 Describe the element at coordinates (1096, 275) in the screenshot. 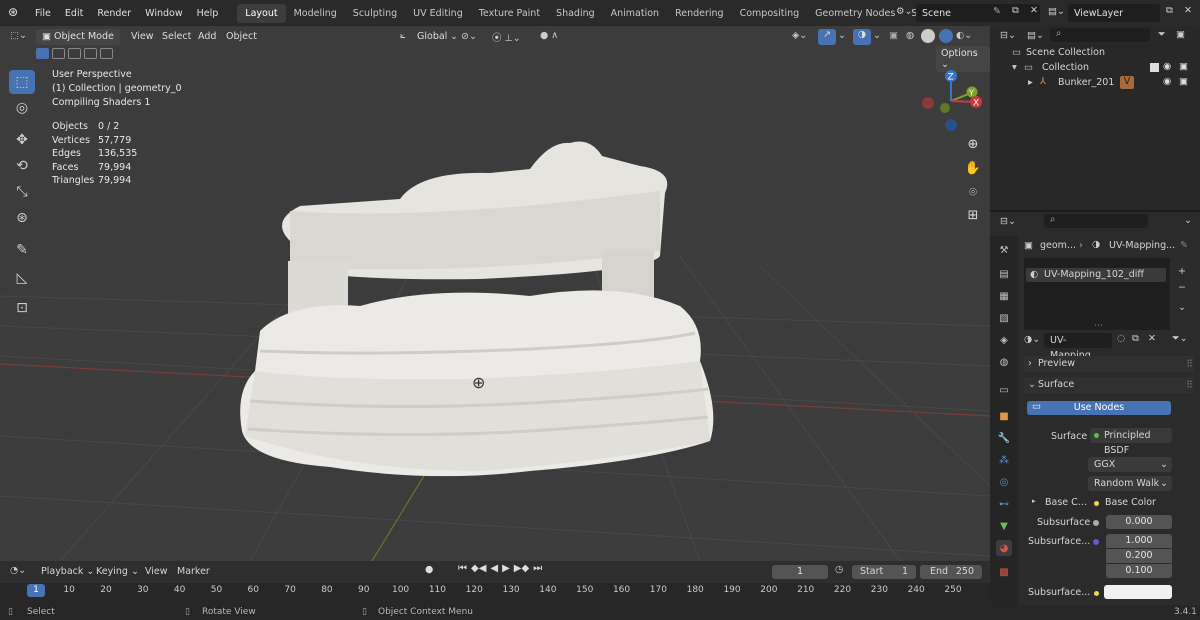

I see `material-slot-row: ◐ UV-Mapping_102_diff` at that location.